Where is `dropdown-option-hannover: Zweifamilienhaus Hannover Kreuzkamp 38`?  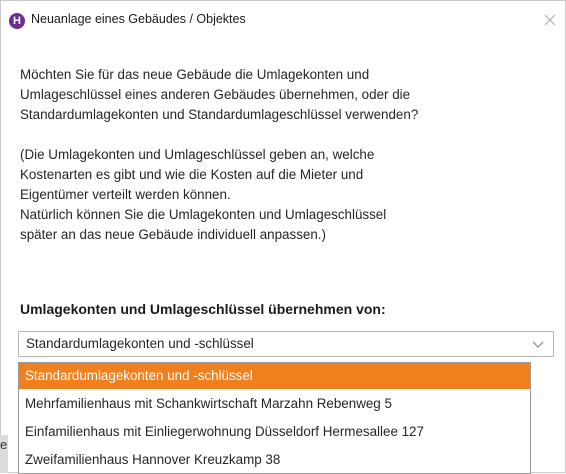
dropdown-option-hannover: Zweifamilienhaus Hannover Kreuzkamp 38 is located at coordinates (274, 460).